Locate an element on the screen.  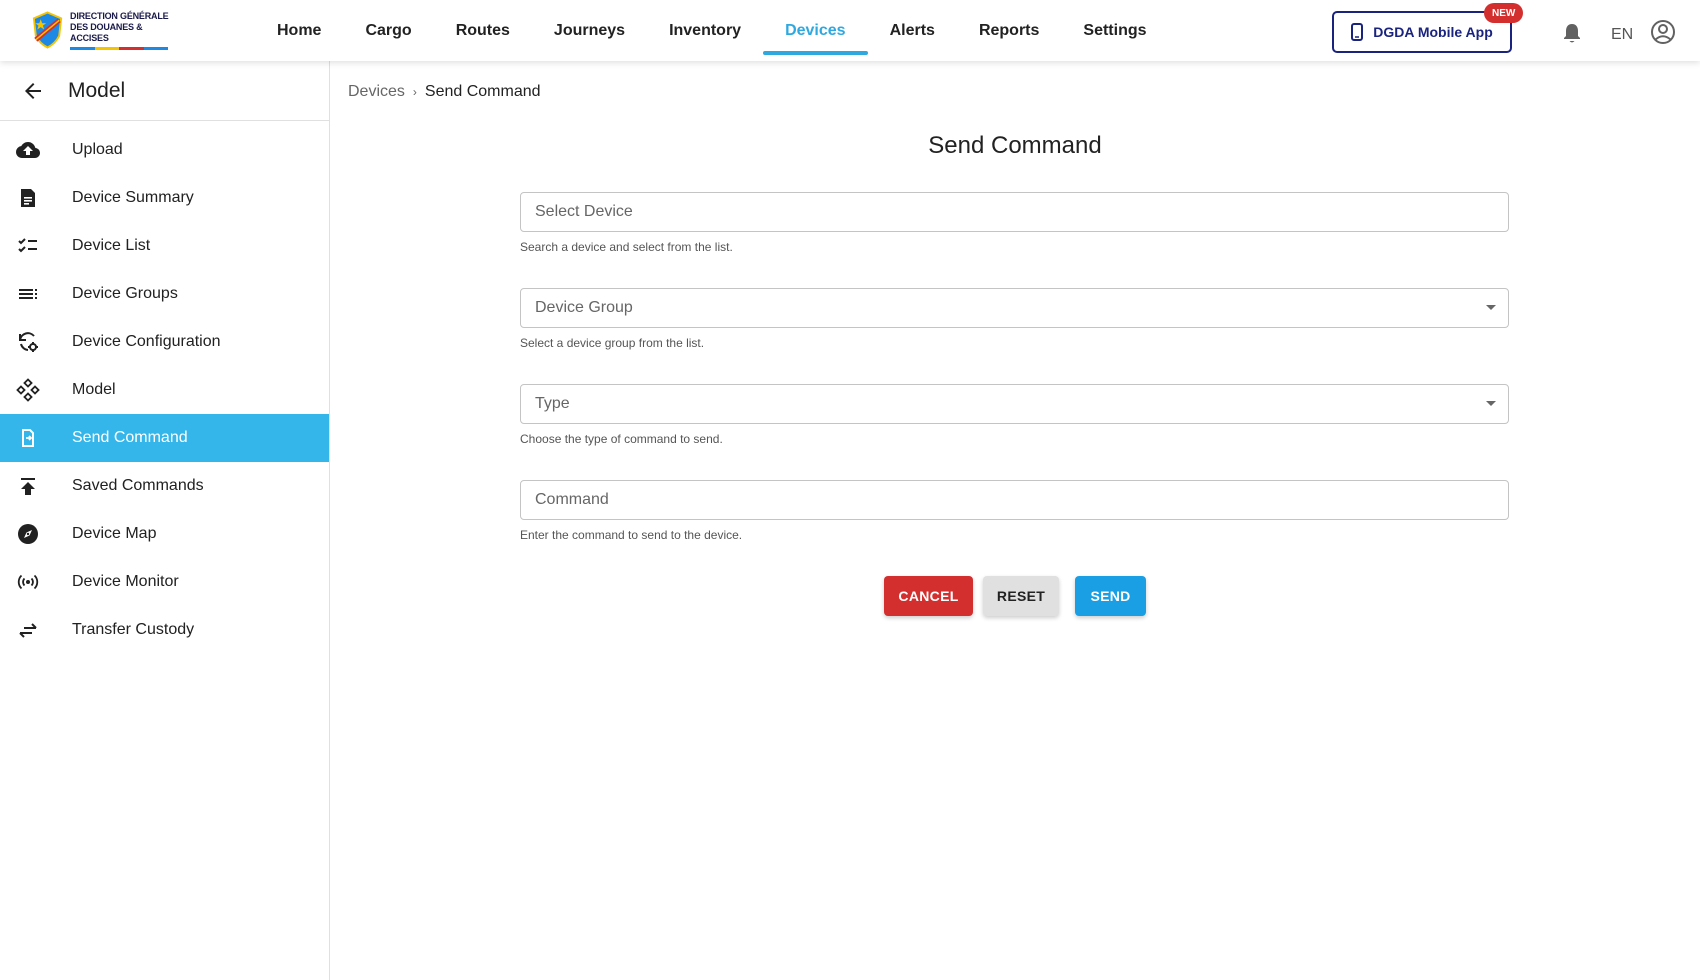
send-button: SEND is located at coordinates (1110, 596).